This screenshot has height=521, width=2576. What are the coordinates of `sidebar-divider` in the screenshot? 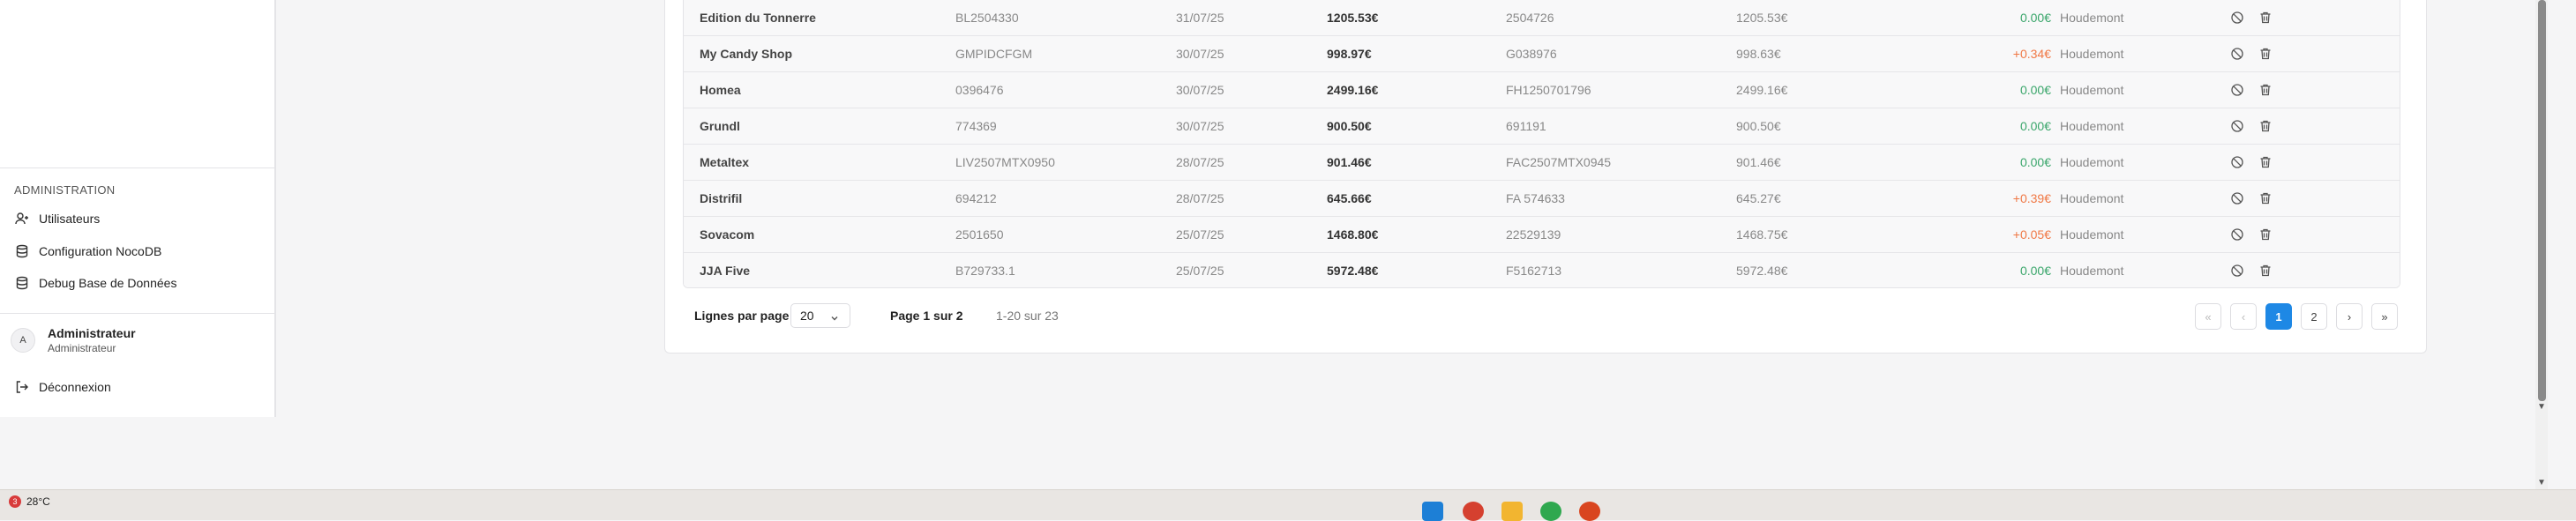 It's located at (137, 313).